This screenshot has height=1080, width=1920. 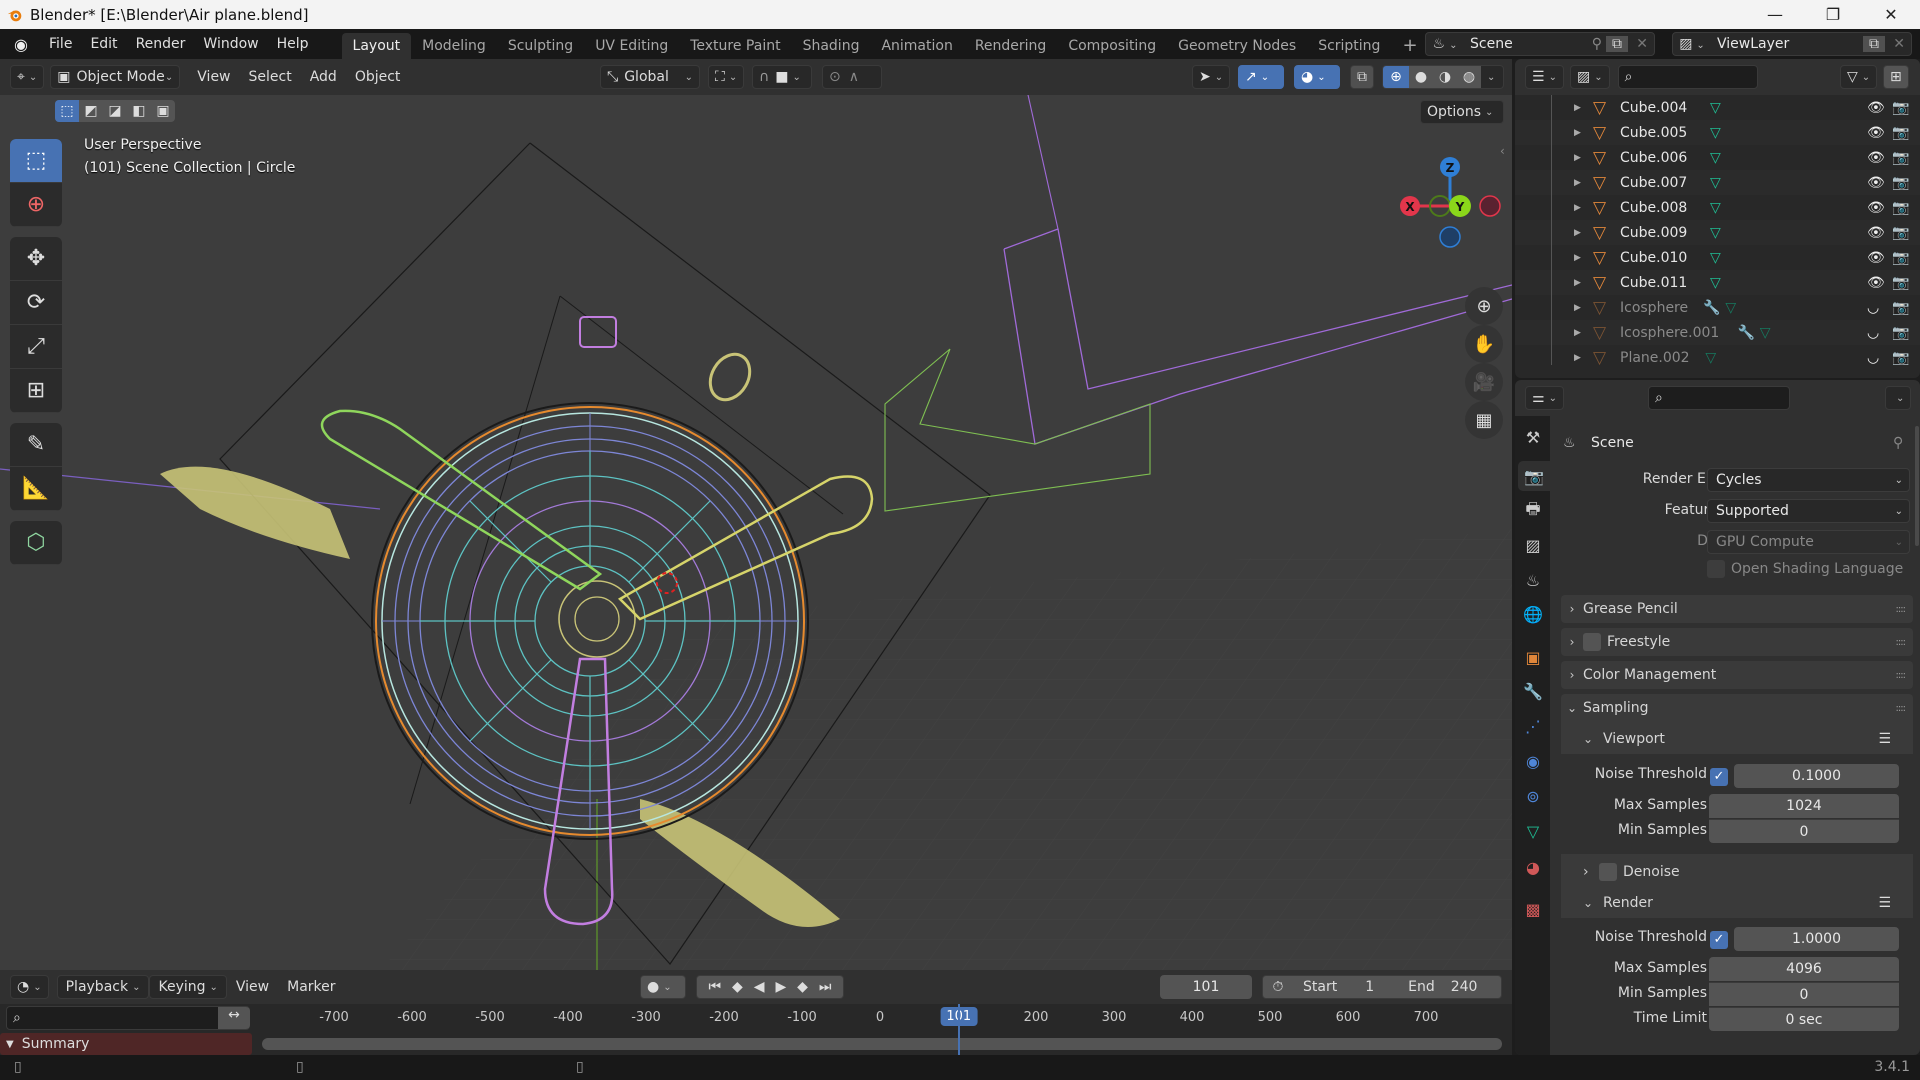 What do you see at coordinates (311, 987) in the screenshot?
I see `marker-menu: Marker` at bounding box center [311, 987].